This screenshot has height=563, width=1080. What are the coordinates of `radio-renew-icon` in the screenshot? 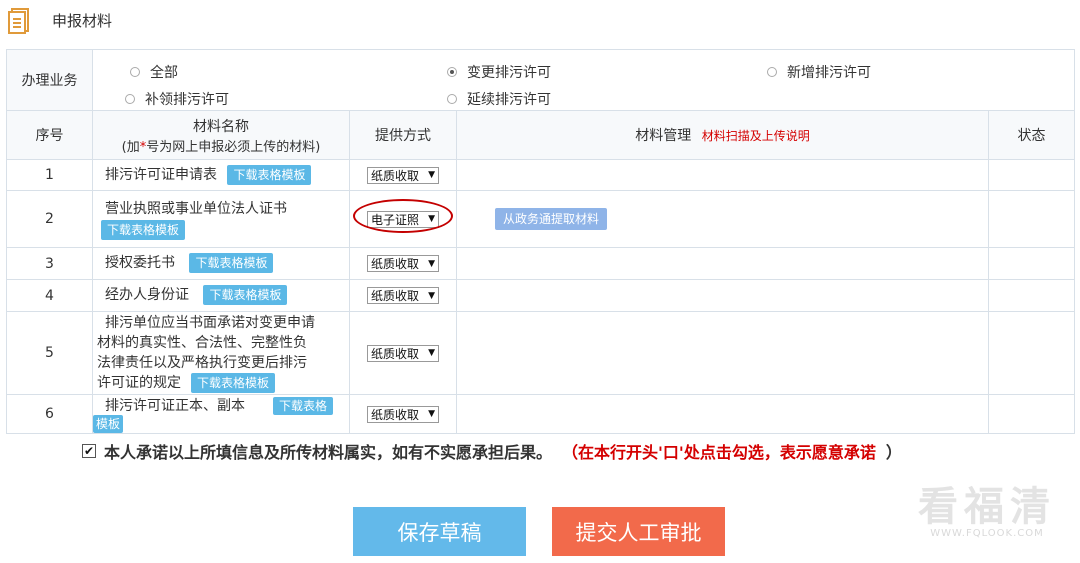 It's located at (452, 99).